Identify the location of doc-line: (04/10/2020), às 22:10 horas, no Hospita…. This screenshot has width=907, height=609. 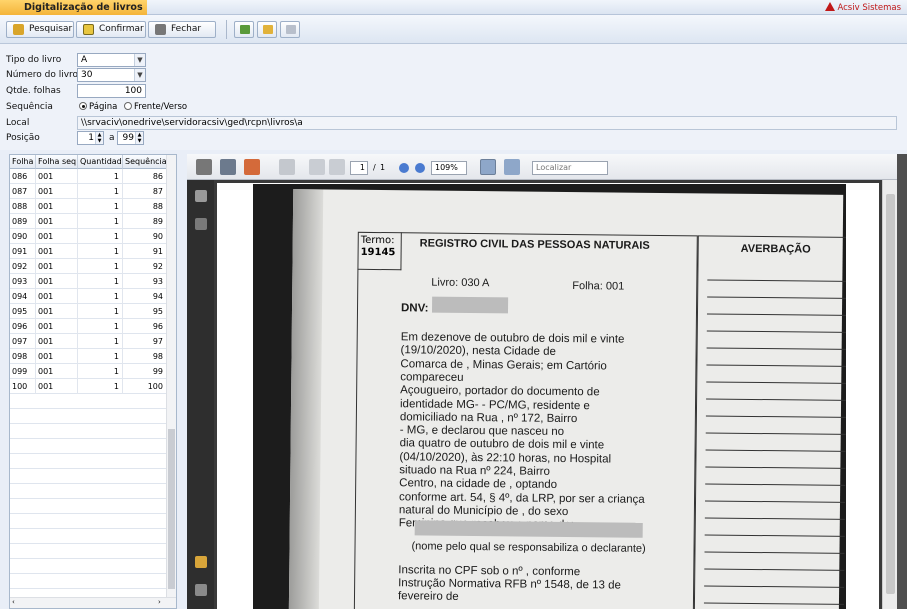
(505, 458).